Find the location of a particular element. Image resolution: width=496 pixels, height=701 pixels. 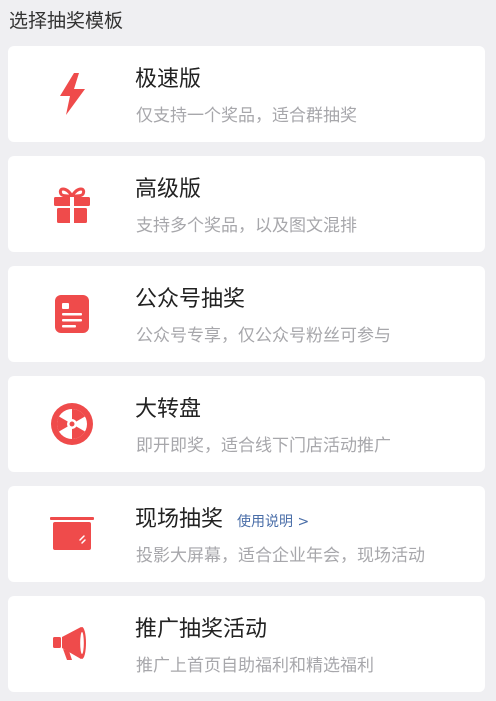

template-title: 极速版 is located at coordinates (168, 79).